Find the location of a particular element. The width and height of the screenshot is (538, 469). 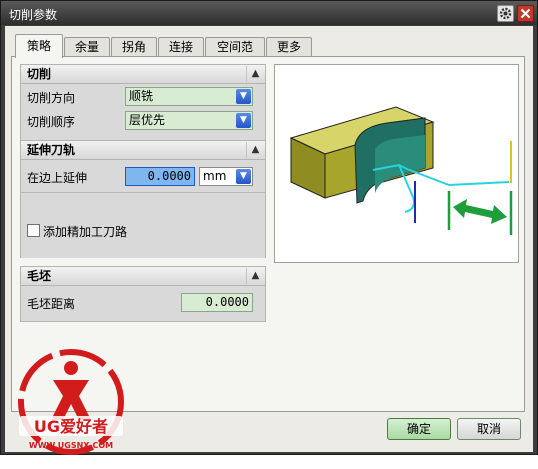

extend-edge-input: 0.0000 is located at coordinates (160, 176).